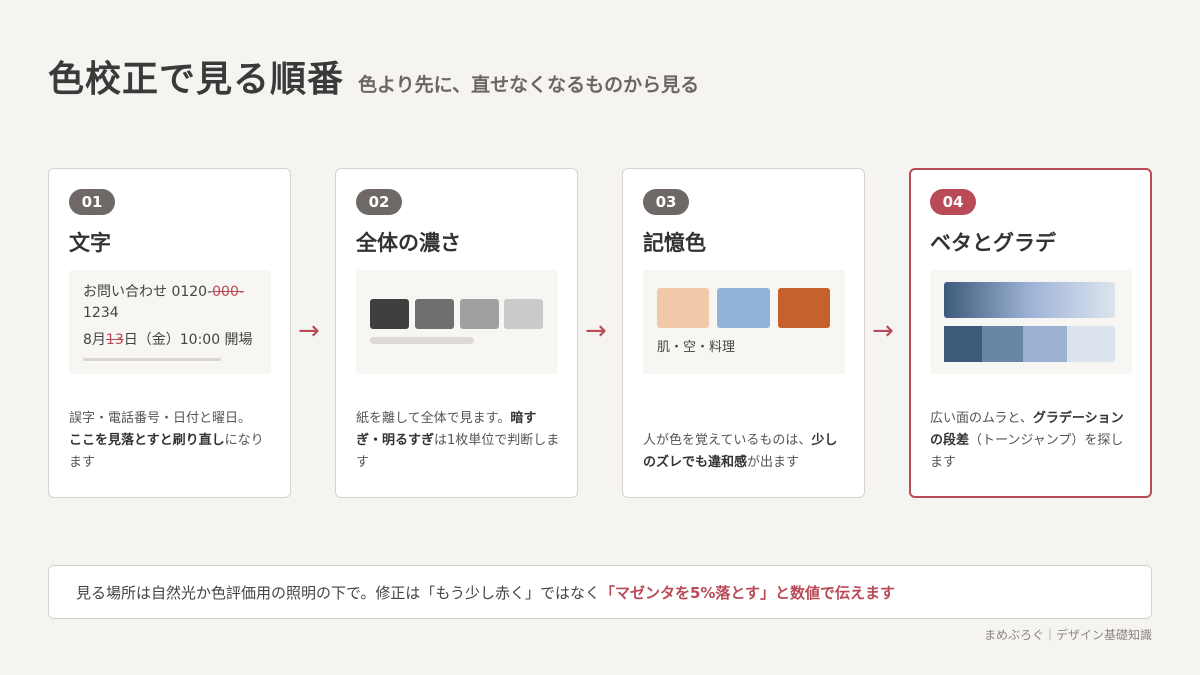 The image size is (1200, 675). What do you see at coordinates (457, 322) in the screenshot?
I see `density-sample` at bounding box center [457, 322].